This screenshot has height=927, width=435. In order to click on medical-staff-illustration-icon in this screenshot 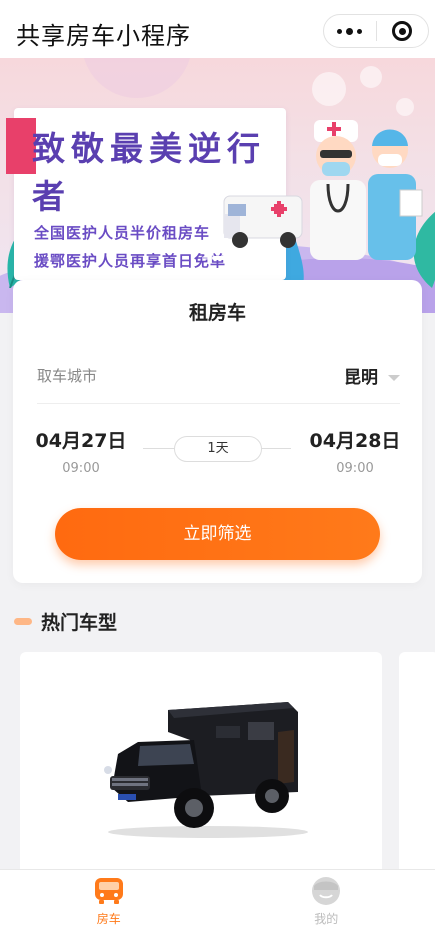, I will do `click(366, 190)`.